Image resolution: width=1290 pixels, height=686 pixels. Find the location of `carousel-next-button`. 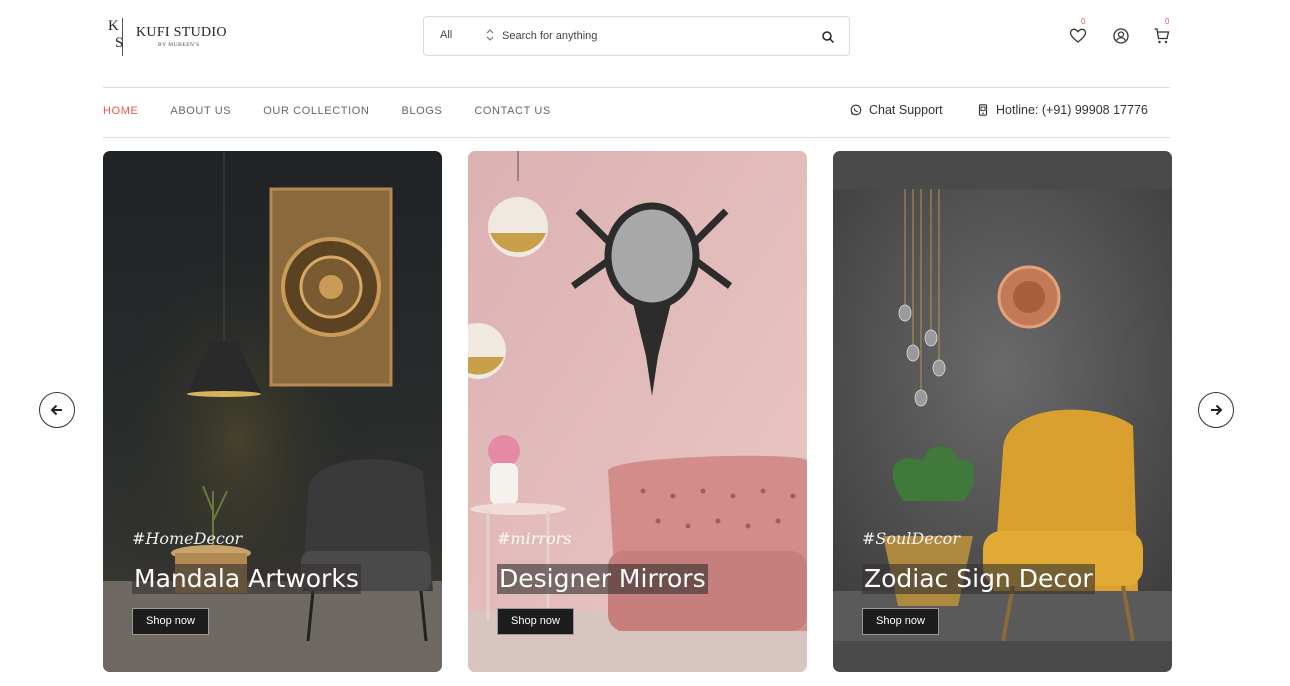

carousel-next-button is located at coordinates (1216, 410).